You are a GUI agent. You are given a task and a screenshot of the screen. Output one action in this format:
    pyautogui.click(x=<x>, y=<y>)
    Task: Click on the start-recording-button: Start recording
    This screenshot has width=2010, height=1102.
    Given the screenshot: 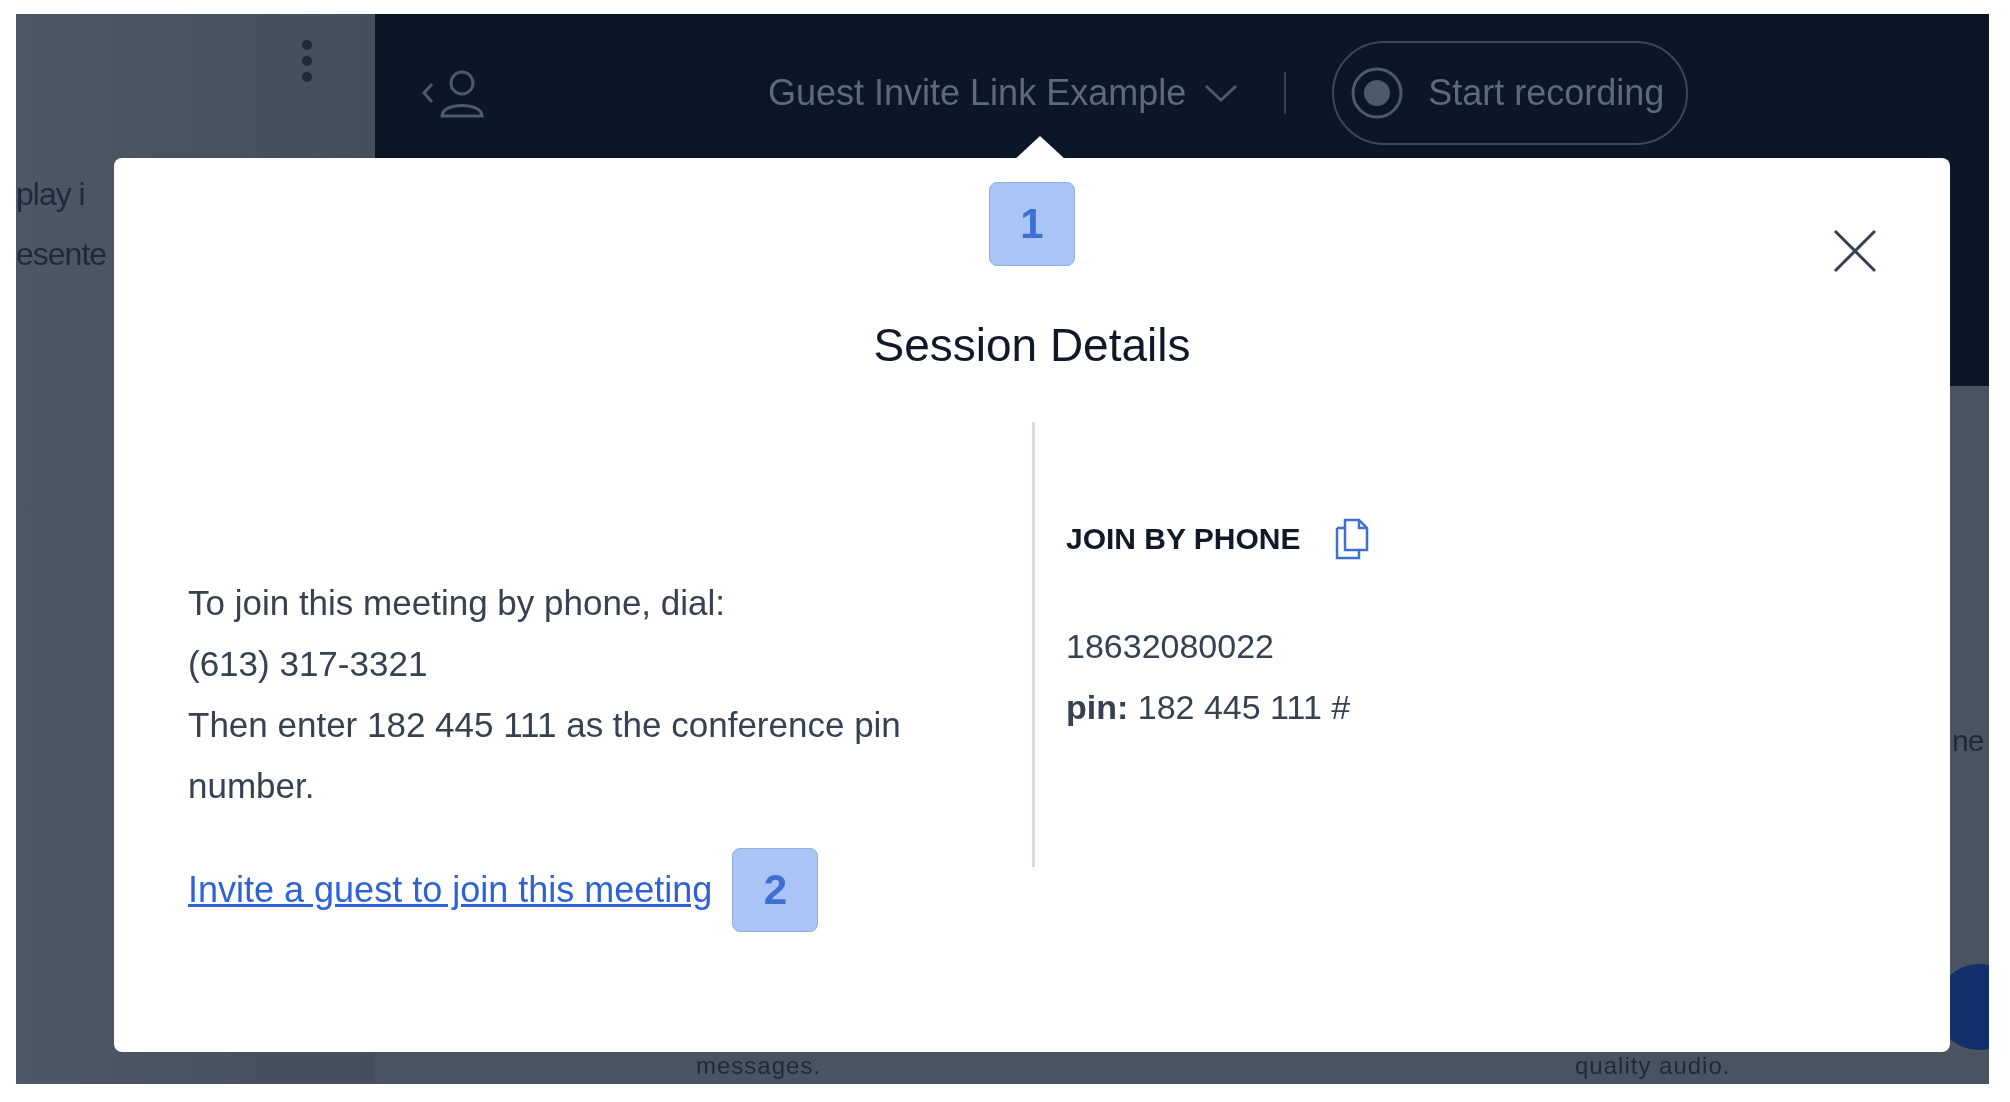 What is the action you would take?
    pyautogui.click(x=1510, y=93)
    